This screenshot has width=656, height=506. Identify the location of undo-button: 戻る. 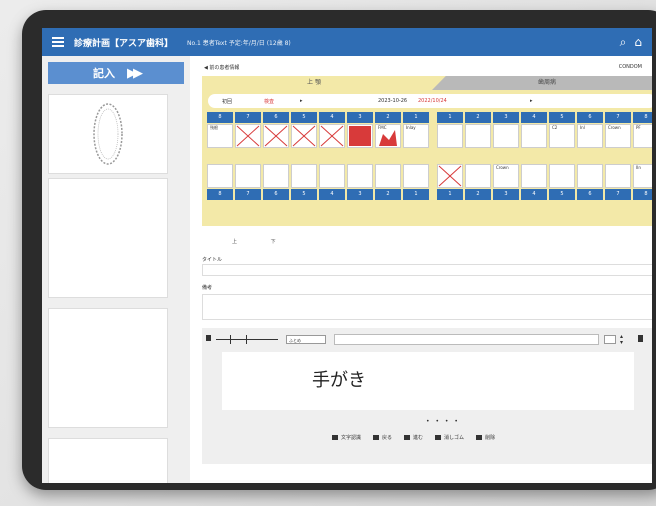
(382, 437).